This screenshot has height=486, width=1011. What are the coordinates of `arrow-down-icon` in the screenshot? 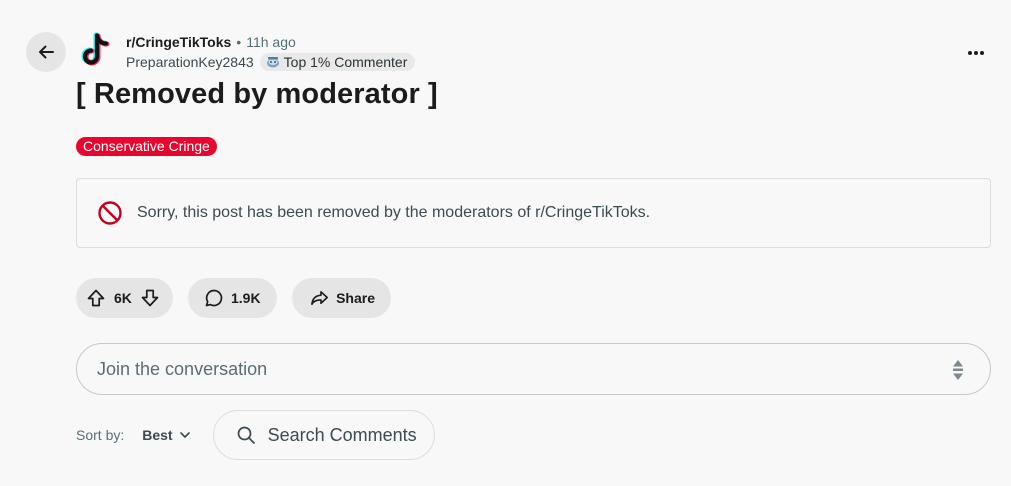 It's located at (150, 298).